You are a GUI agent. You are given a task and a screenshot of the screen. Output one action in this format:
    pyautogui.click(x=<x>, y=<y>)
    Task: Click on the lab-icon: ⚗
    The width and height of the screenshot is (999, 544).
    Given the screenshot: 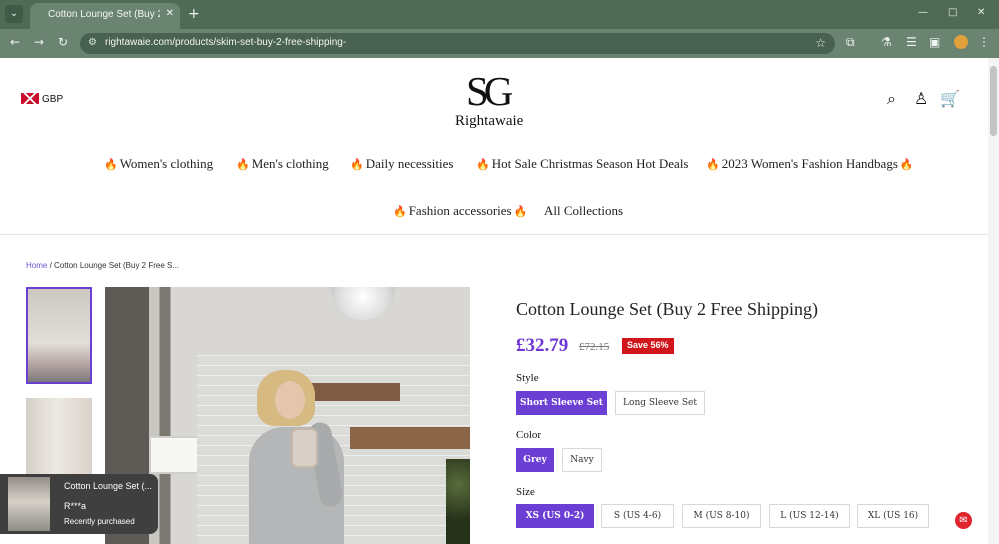 What is the action you would take?
    pyautogui.click(x=886, y=42)
    